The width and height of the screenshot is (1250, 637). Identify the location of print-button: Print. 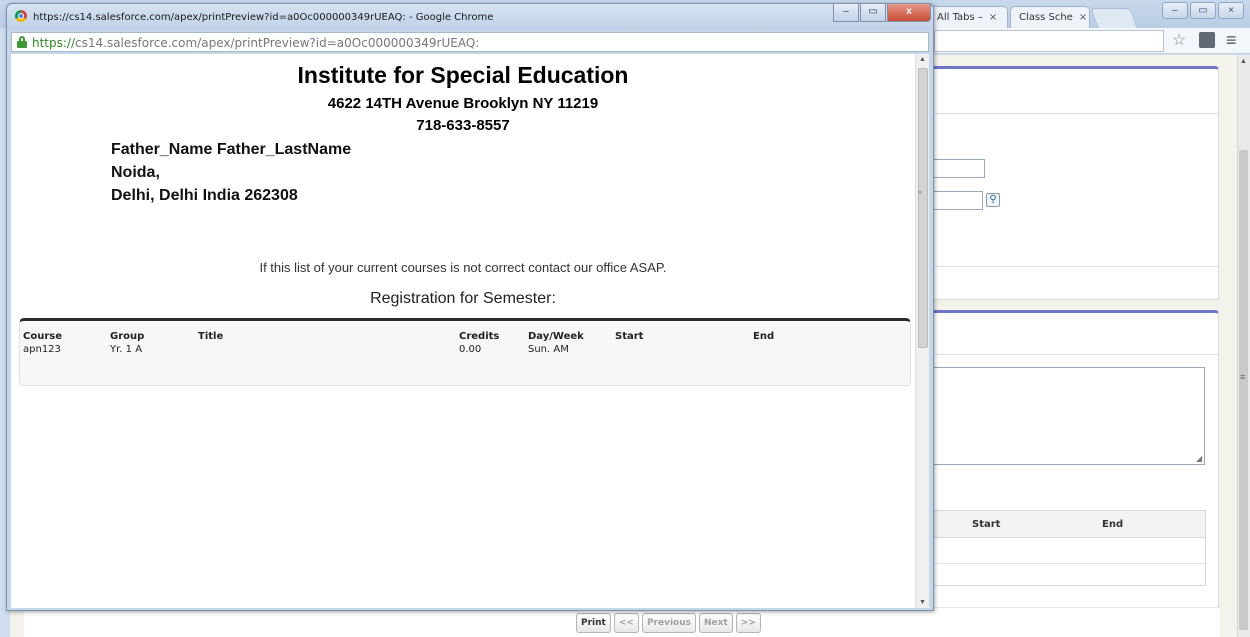
(593, 623).